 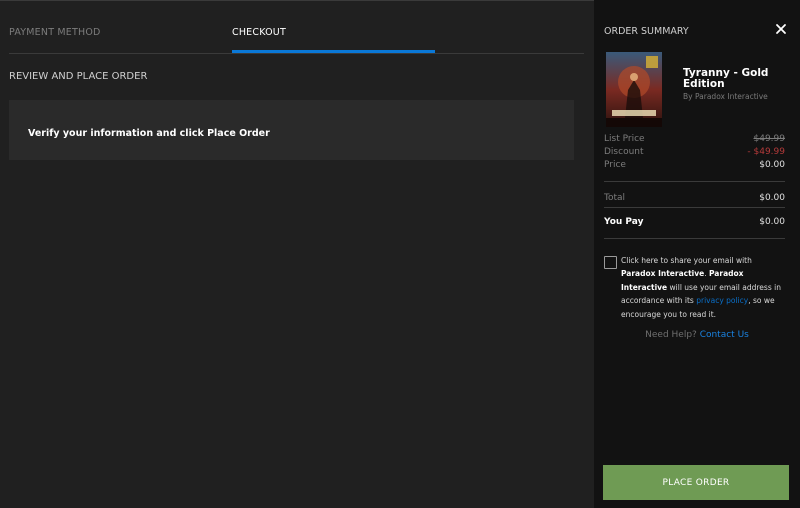 I want to click on close-icon, so click(x=781, y=29).